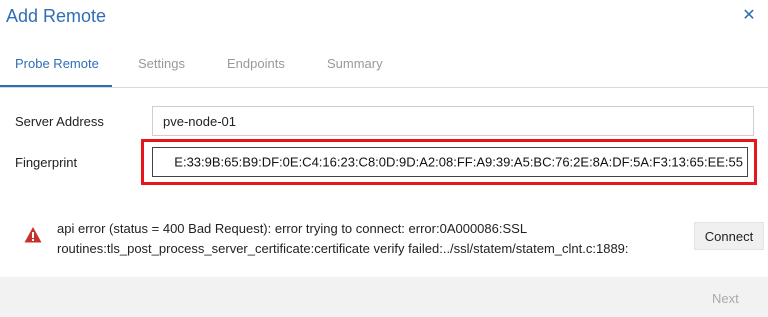 The height and width of the screenshot is (317, 768). Describe the element at coordinates (449, 162) in the screenshot. I see `fingerprint-highlight-box` at that location.